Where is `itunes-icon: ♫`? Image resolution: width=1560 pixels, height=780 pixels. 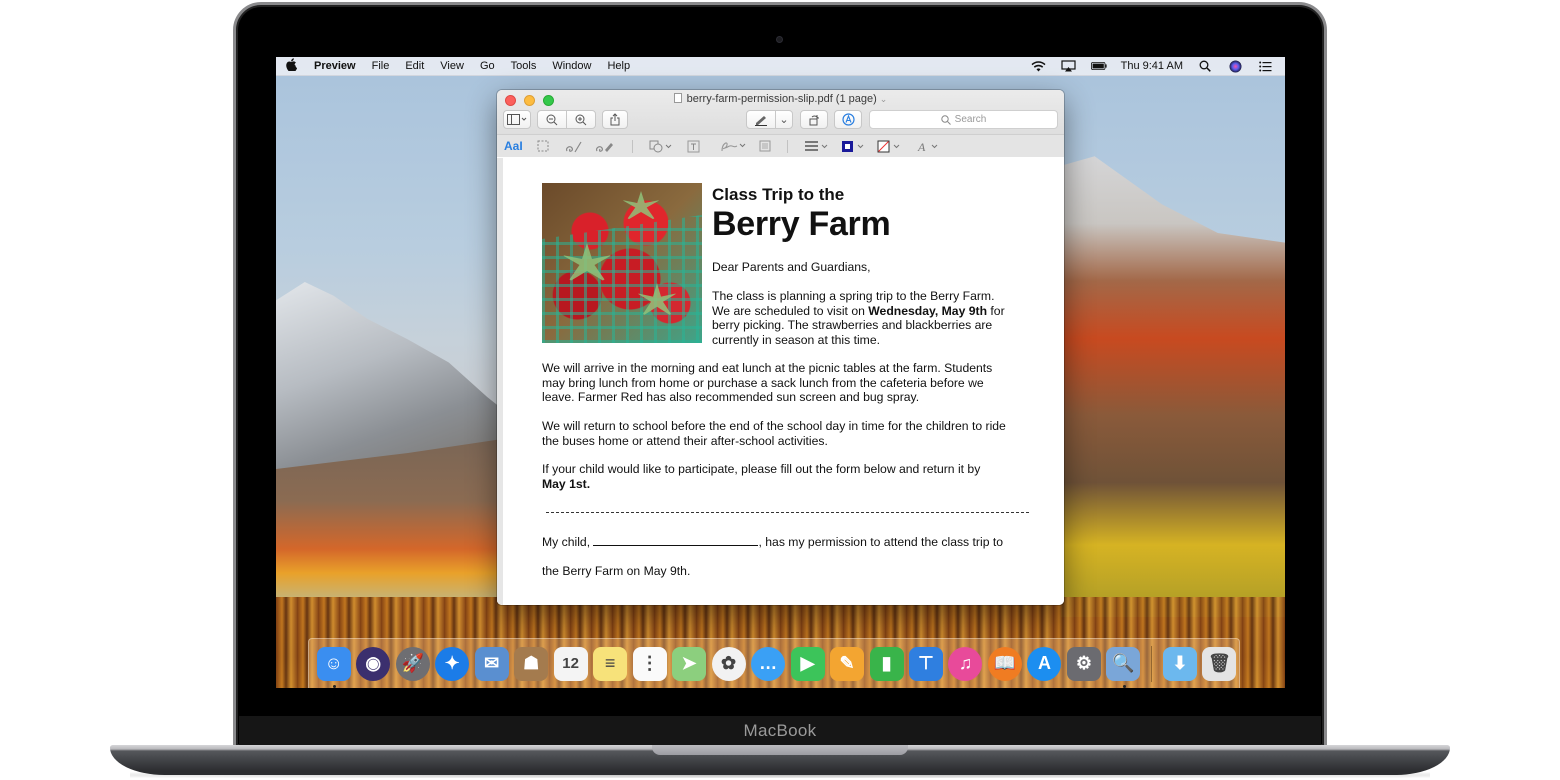
itunes-icon: ♫ is located at coordinates (965, 663).